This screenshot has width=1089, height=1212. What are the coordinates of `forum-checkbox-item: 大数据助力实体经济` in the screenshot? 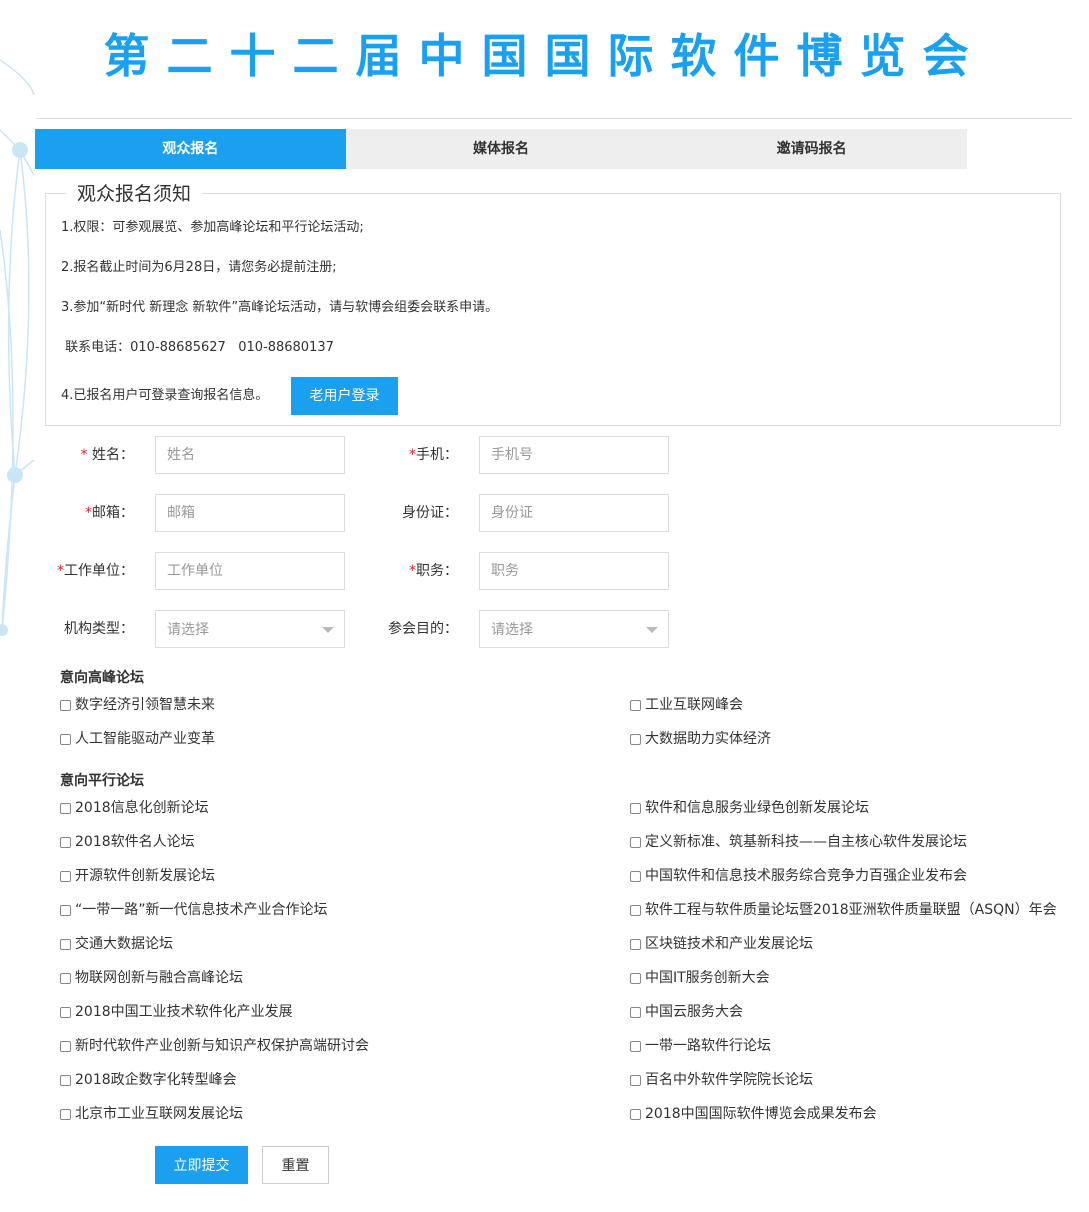 It's located at (700, 739).